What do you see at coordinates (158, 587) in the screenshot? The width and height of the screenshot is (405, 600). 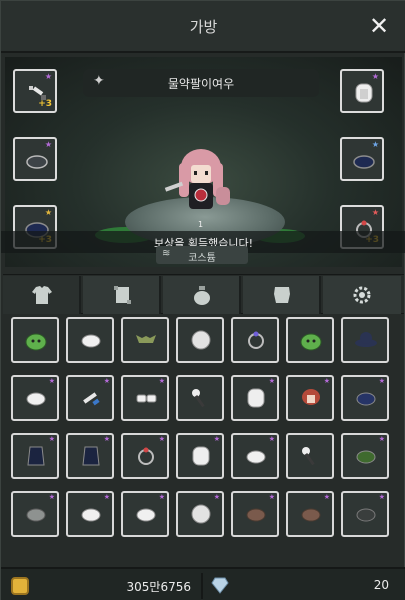 I see `gold-amount: 305만6756` at bounding box center [158, 587].